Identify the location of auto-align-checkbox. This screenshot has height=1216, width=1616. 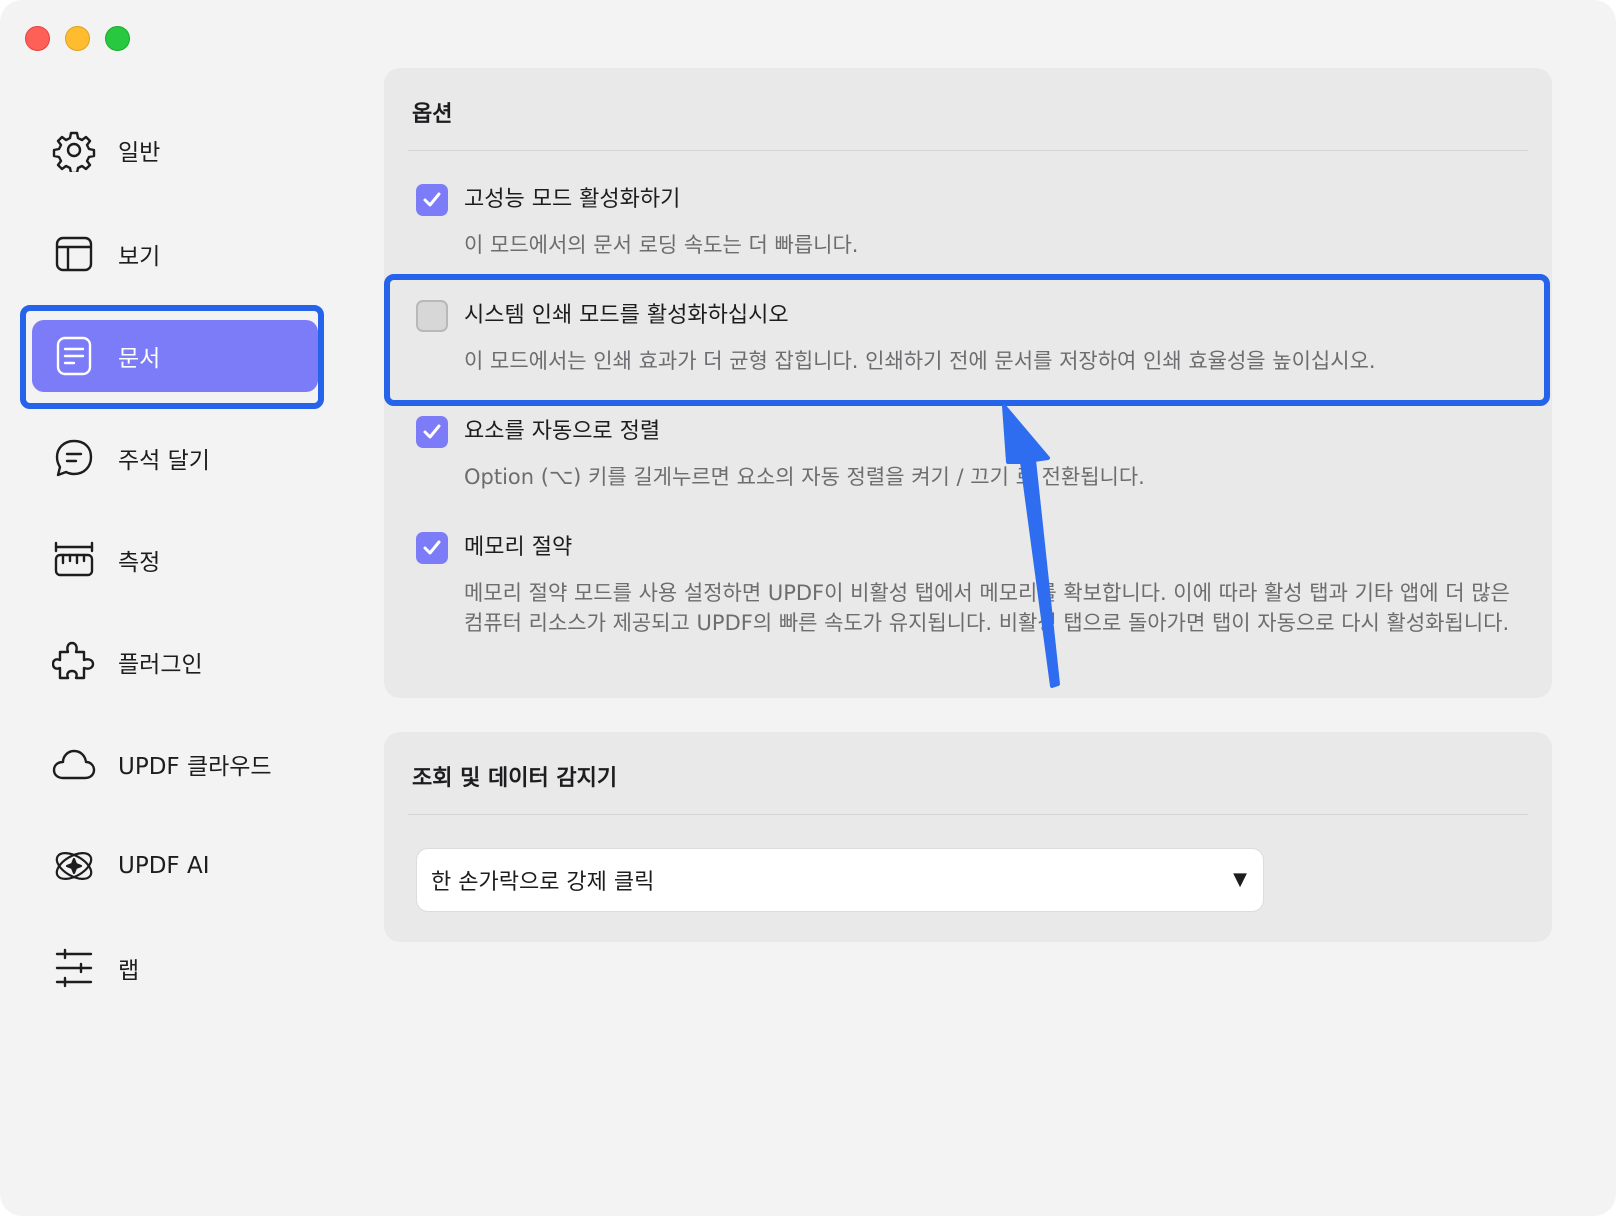
(432, 432).